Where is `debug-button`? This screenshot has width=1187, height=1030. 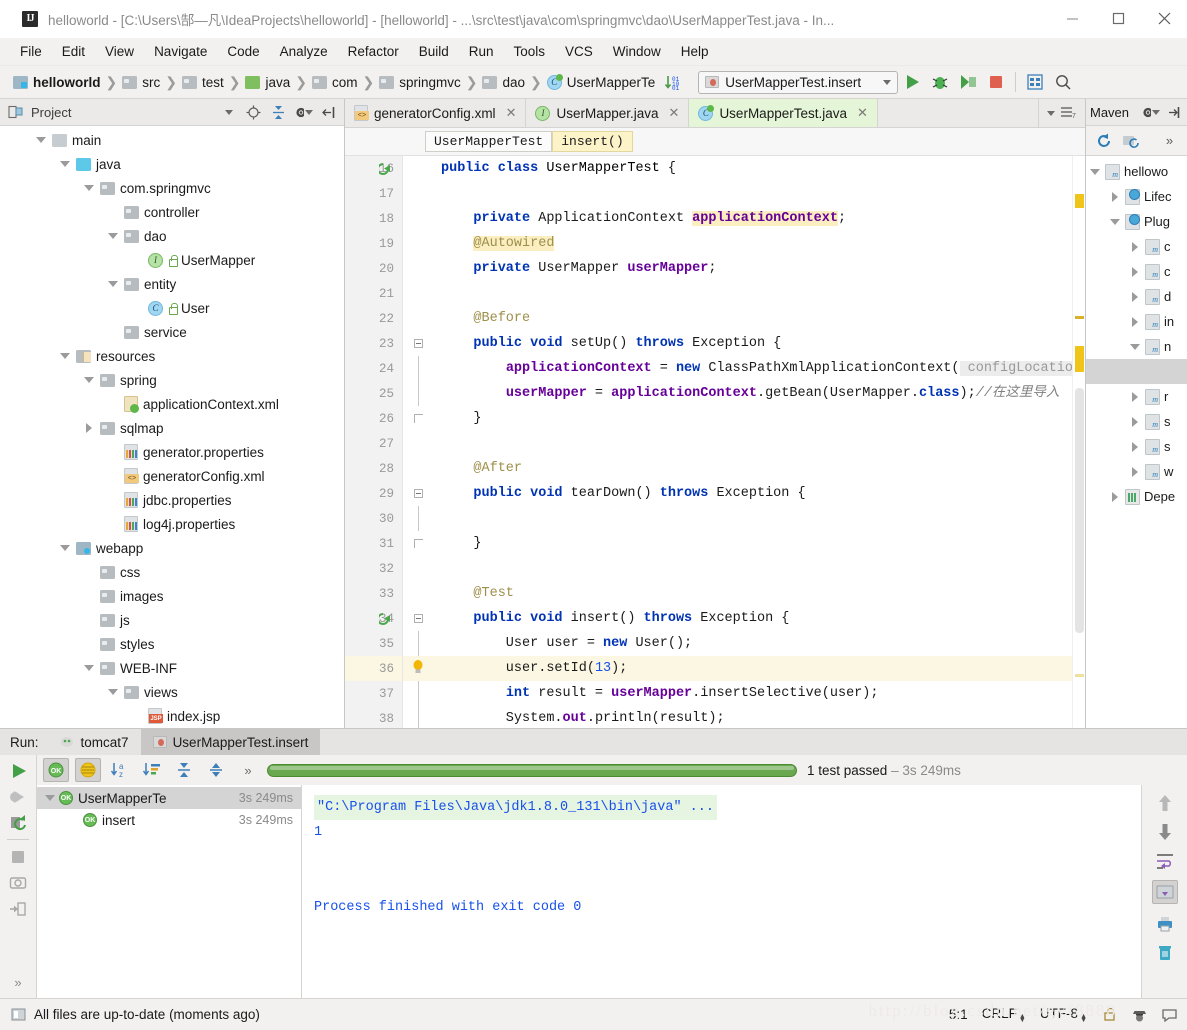
debug-button is located at coordinates (940, 82).